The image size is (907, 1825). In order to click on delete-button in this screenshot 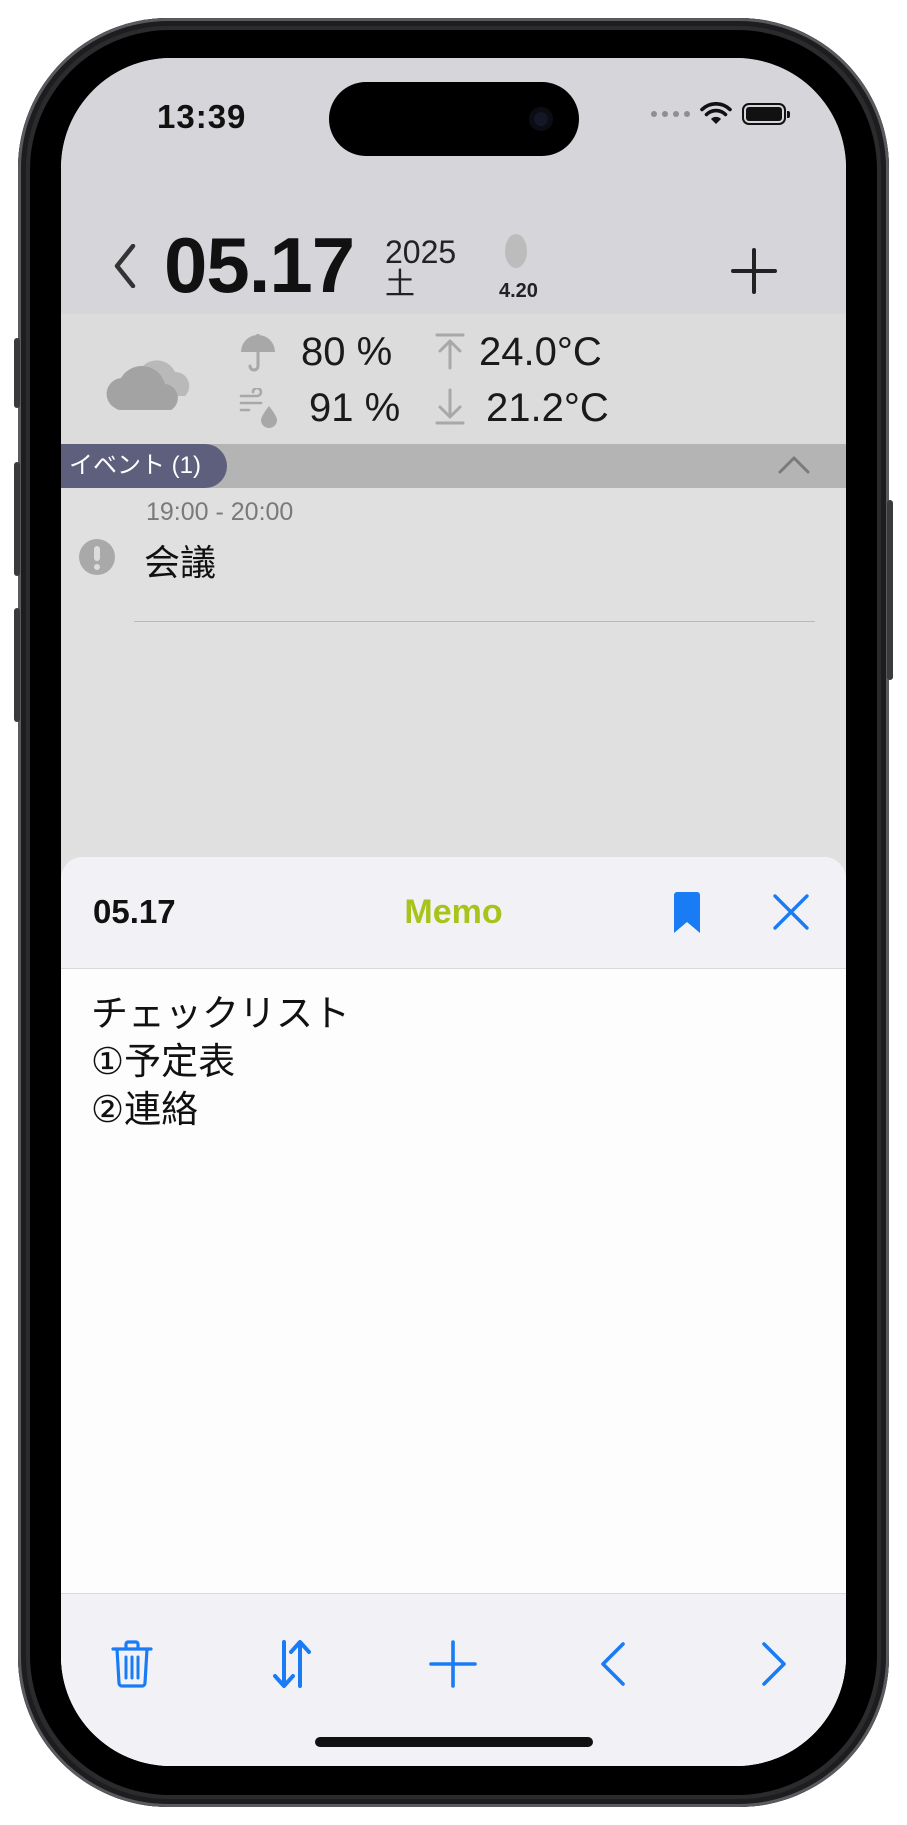, I will do `click(132, 1664)`.